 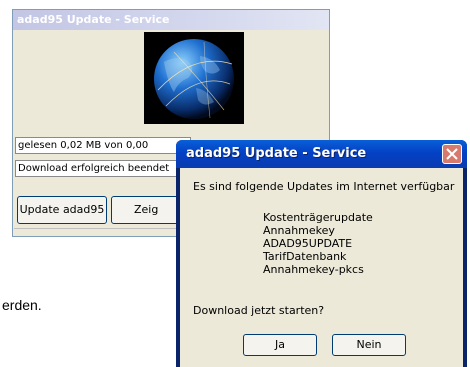 I want to click on no-button: Nein, so click(x=369, y=345).